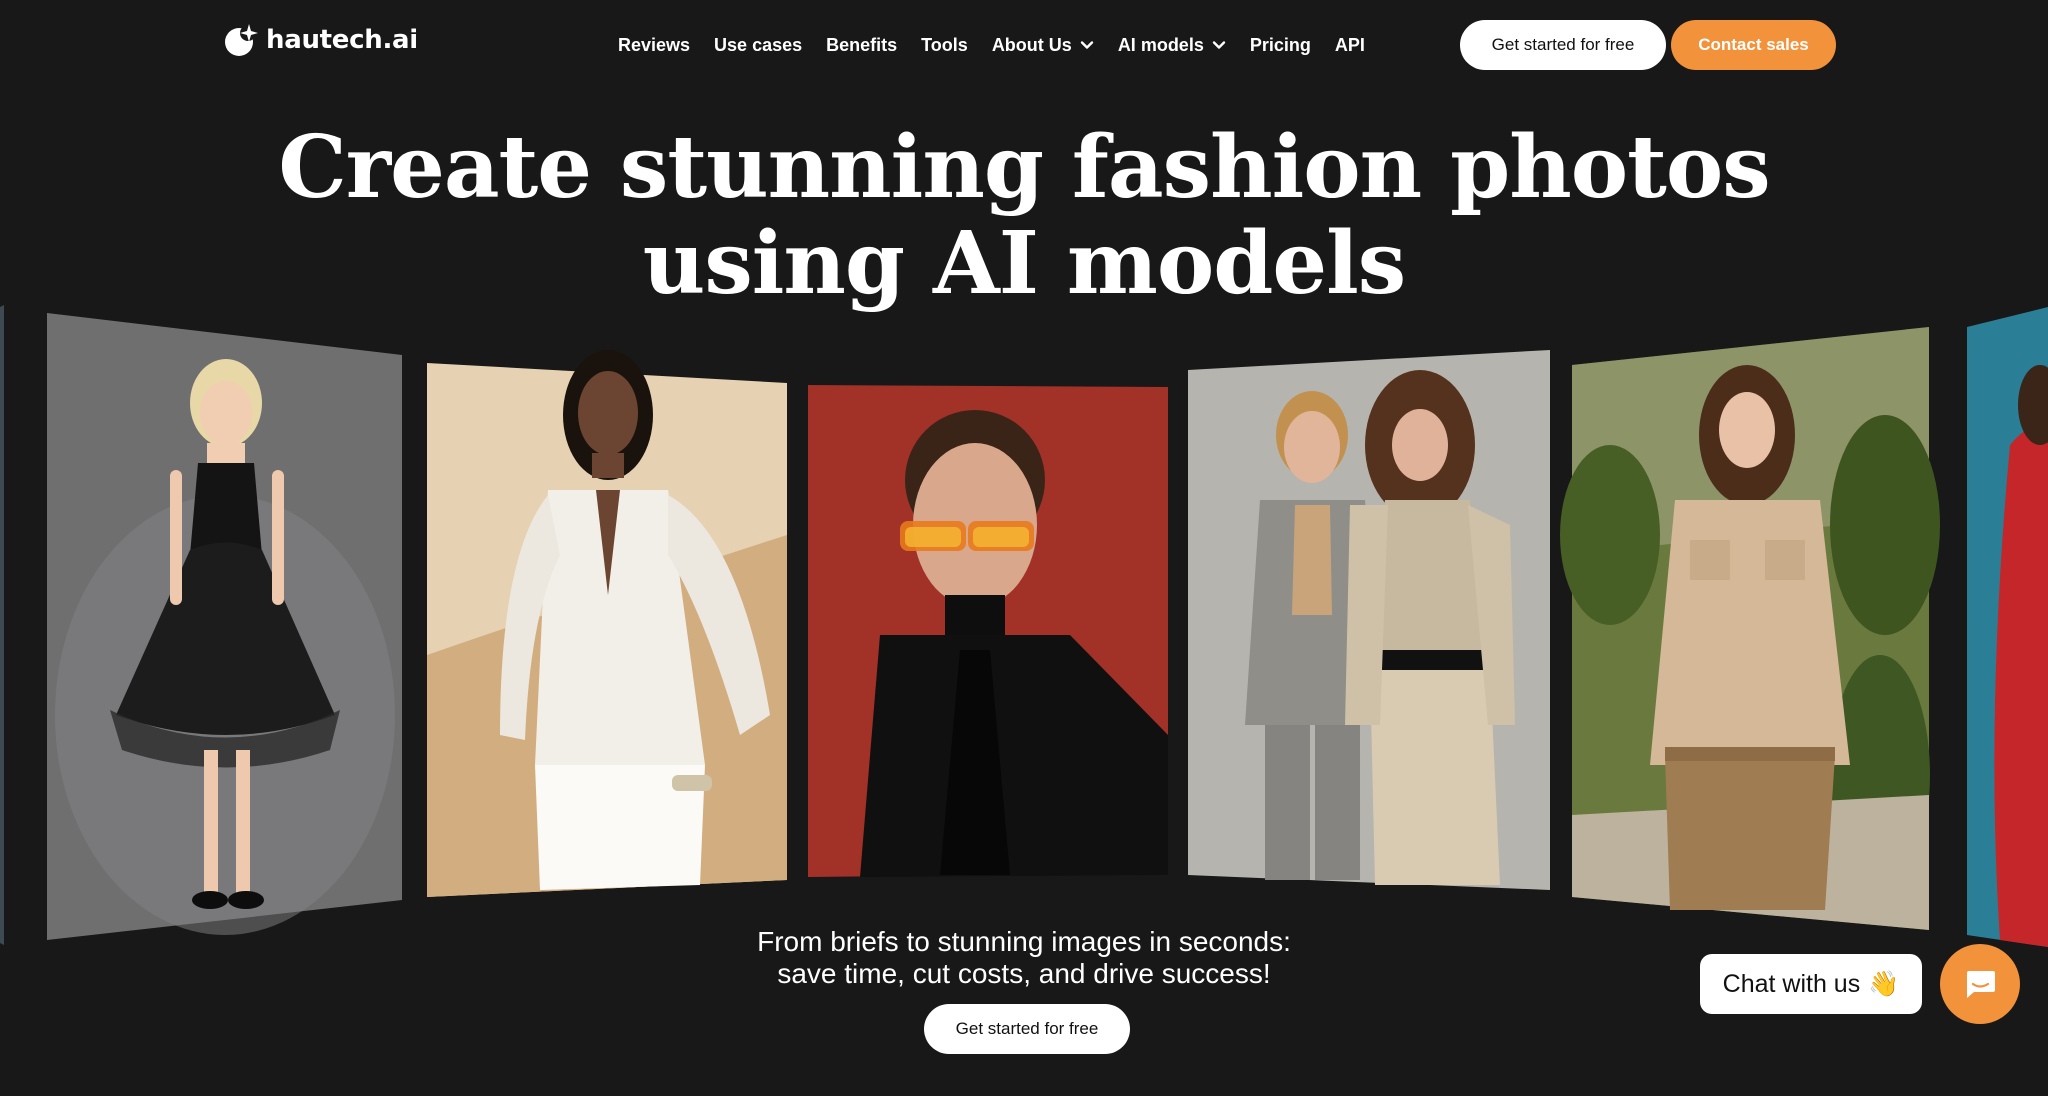 The height and width of the screenshot is (1096, 2048). I want to click on brand-logo: hautech.ai, so click(320, 40).